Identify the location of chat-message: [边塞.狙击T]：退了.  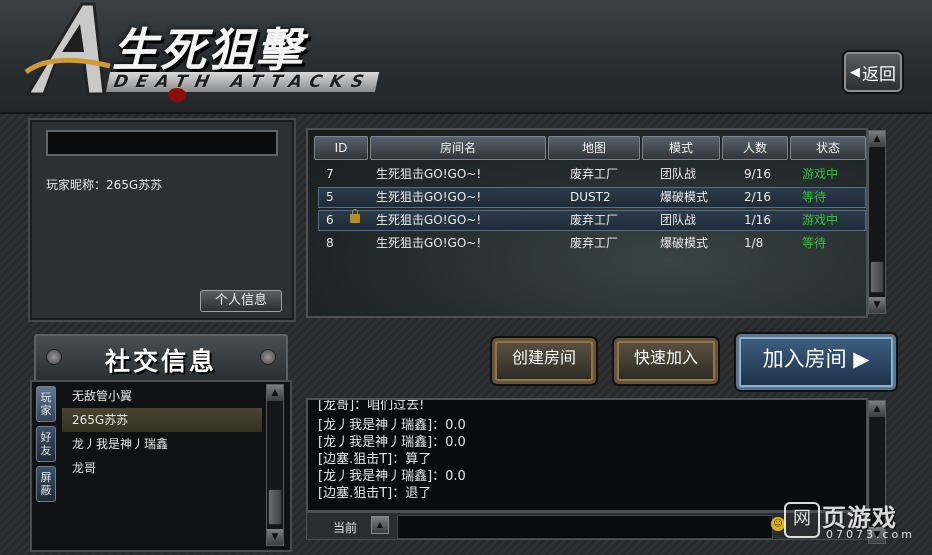
(375, 493).